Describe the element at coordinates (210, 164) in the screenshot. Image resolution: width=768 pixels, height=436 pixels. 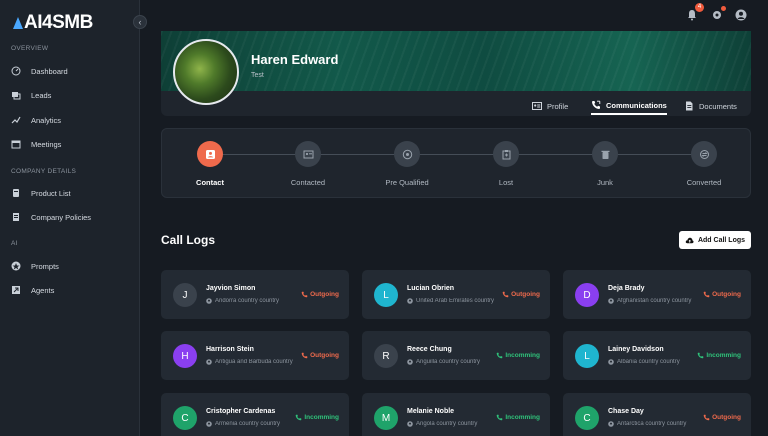
I see `step-contact: Contact` at that location.